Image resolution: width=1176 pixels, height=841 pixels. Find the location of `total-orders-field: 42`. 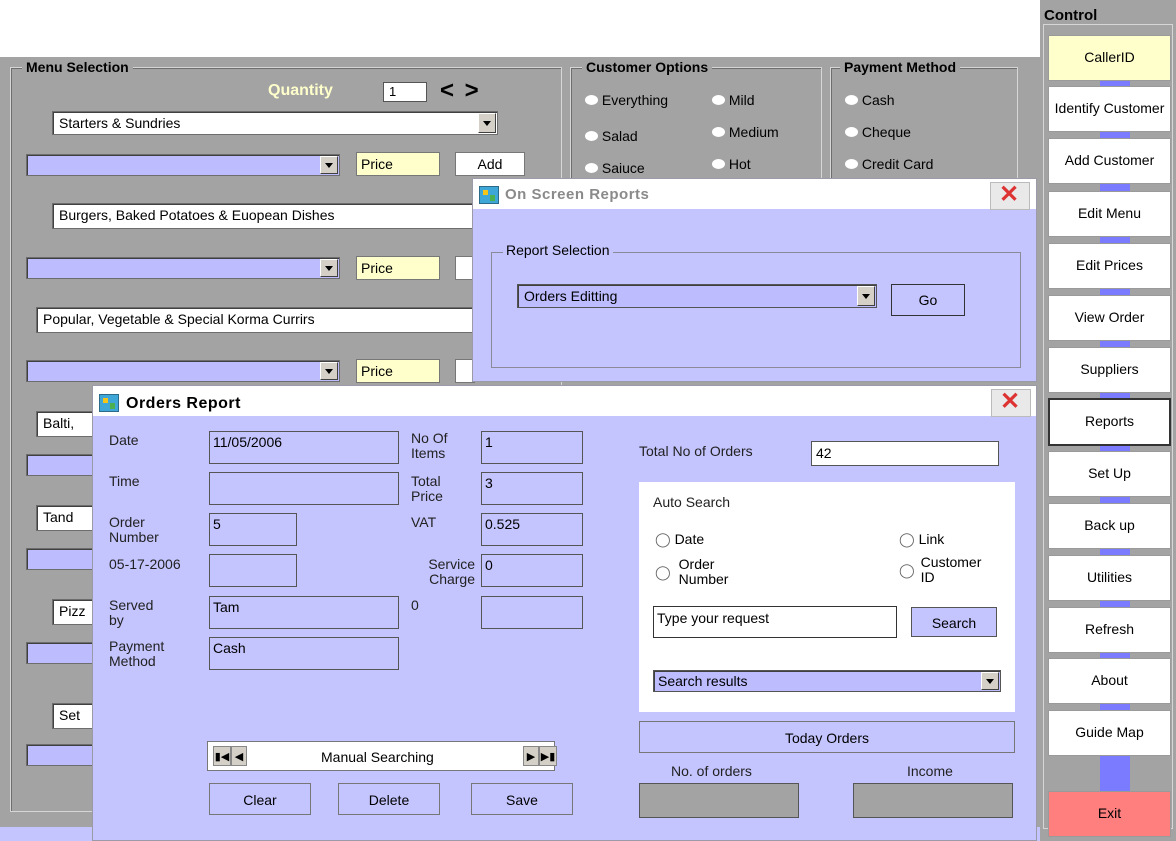

total-orders-field: 42 is located at coordinates (905, 453).